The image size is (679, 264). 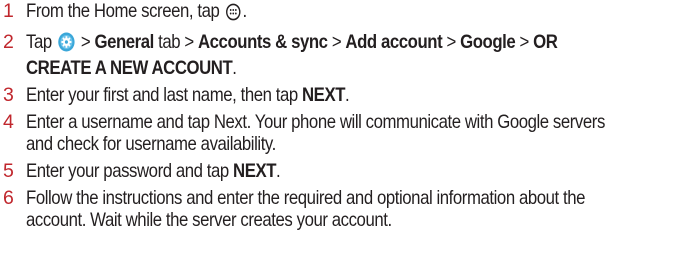 I want to click on accounts-sync-label: Accounts & sync, so click(x=262, y=42).